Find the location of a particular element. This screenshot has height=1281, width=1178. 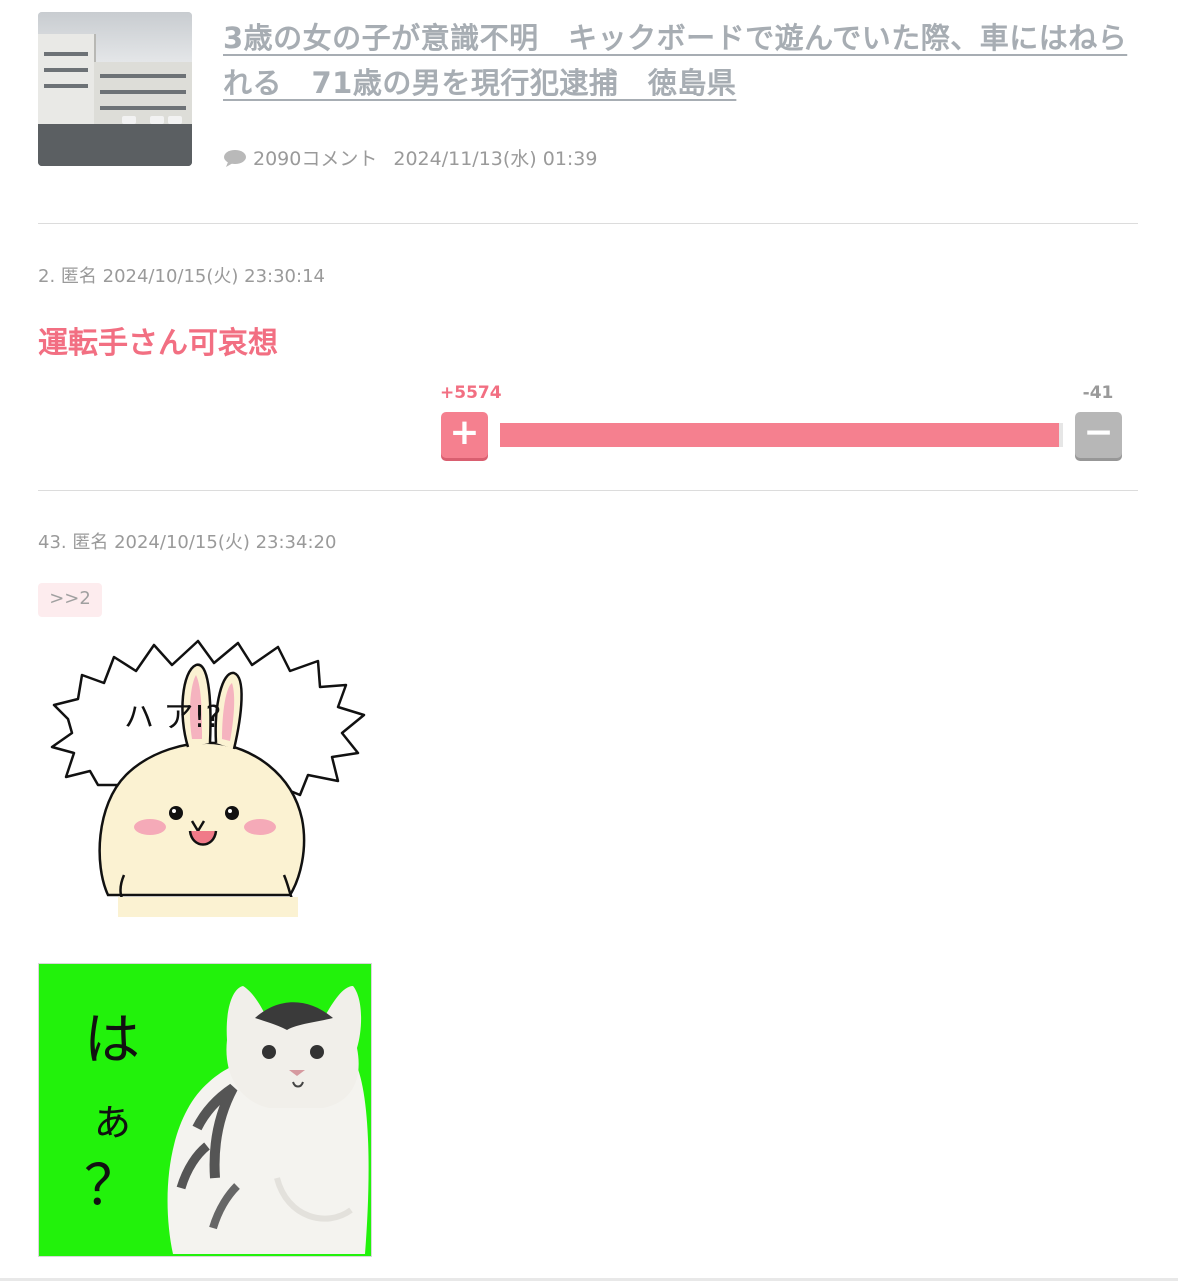

comment-header: 2. 匿名 2024/10/15(火) 23:30:14 is located at coordinates (181, 276).